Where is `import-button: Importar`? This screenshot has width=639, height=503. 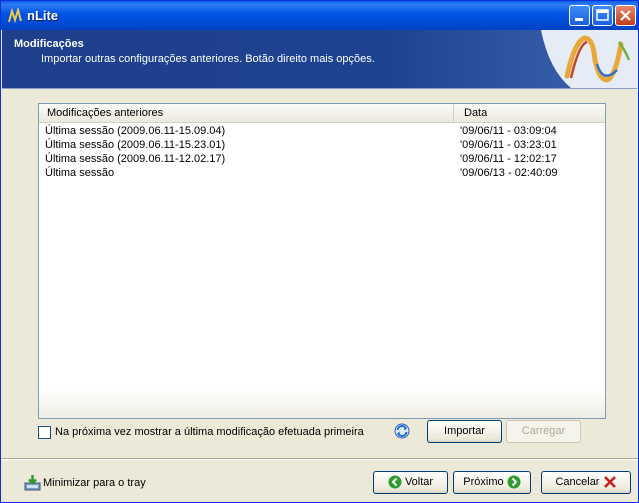
import-button: Importar is located at coordinates (464, 431).